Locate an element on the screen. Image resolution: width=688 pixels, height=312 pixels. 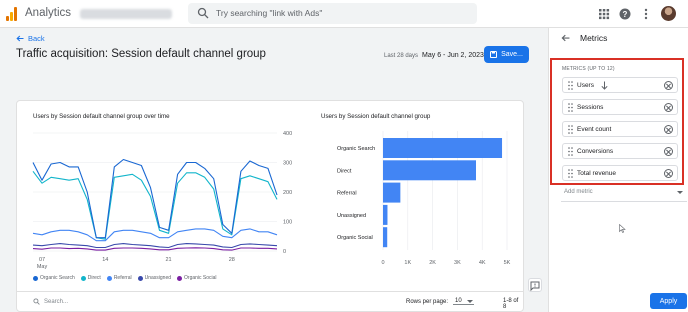
legend-item: Unassigned is located at coordinates (154, 278).